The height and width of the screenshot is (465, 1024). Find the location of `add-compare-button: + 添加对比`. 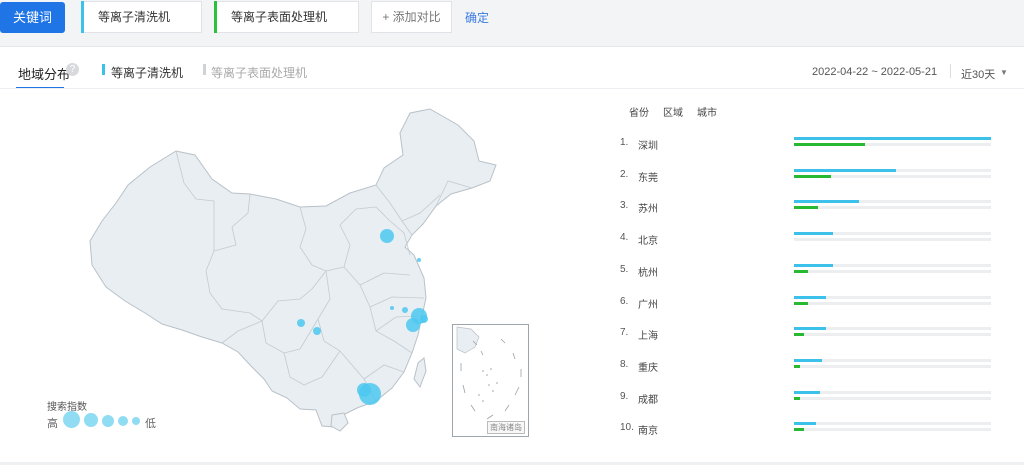

add-compare-button: + 添加对比 is located at coordinates (411, 17).